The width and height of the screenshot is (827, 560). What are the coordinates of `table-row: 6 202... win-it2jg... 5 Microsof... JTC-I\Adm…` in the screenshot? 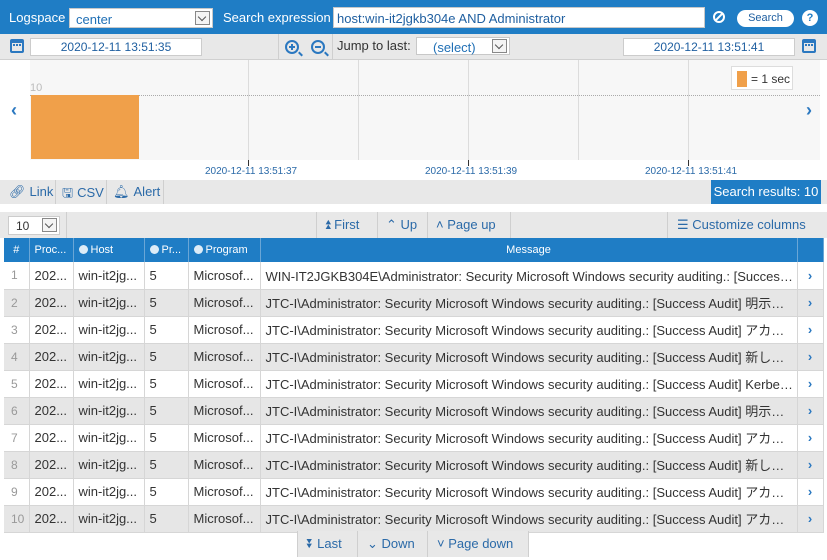 It's located at (414, 411).